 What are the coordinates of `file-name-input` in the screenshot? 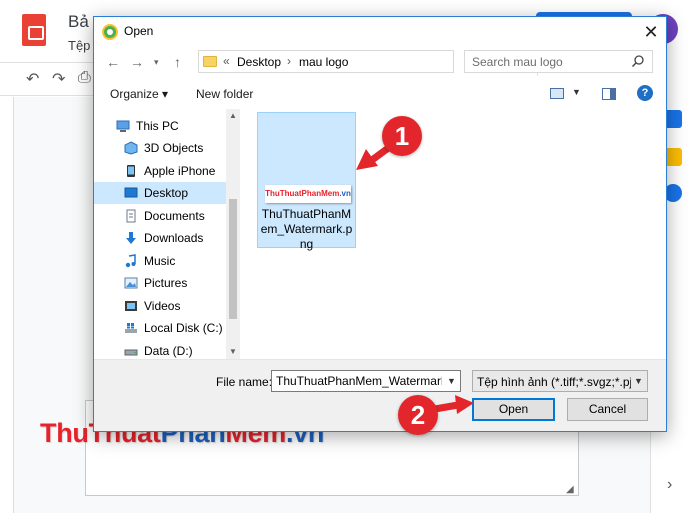 It's located at (357, 381).